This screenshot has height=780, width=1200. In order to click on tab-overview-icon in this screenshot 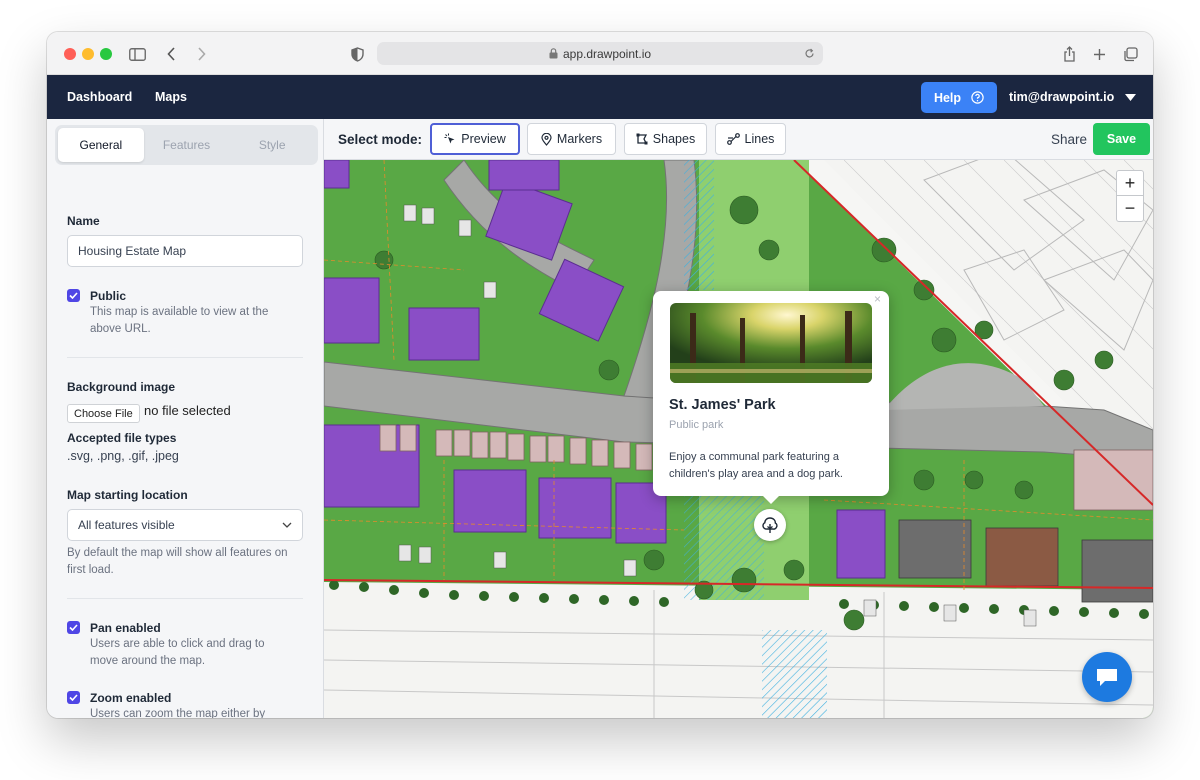, I will do `click(1130, 54)`.